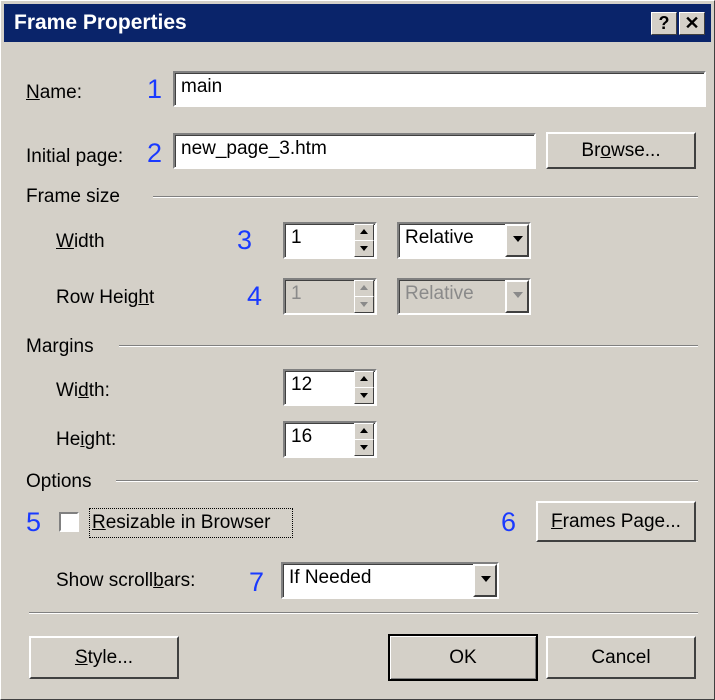 The image size is (715, 700). What do you see at coordinates (621, 657) in the screenshot?
I see `cancel-button: Cancel` at bounding box center [621, 657].